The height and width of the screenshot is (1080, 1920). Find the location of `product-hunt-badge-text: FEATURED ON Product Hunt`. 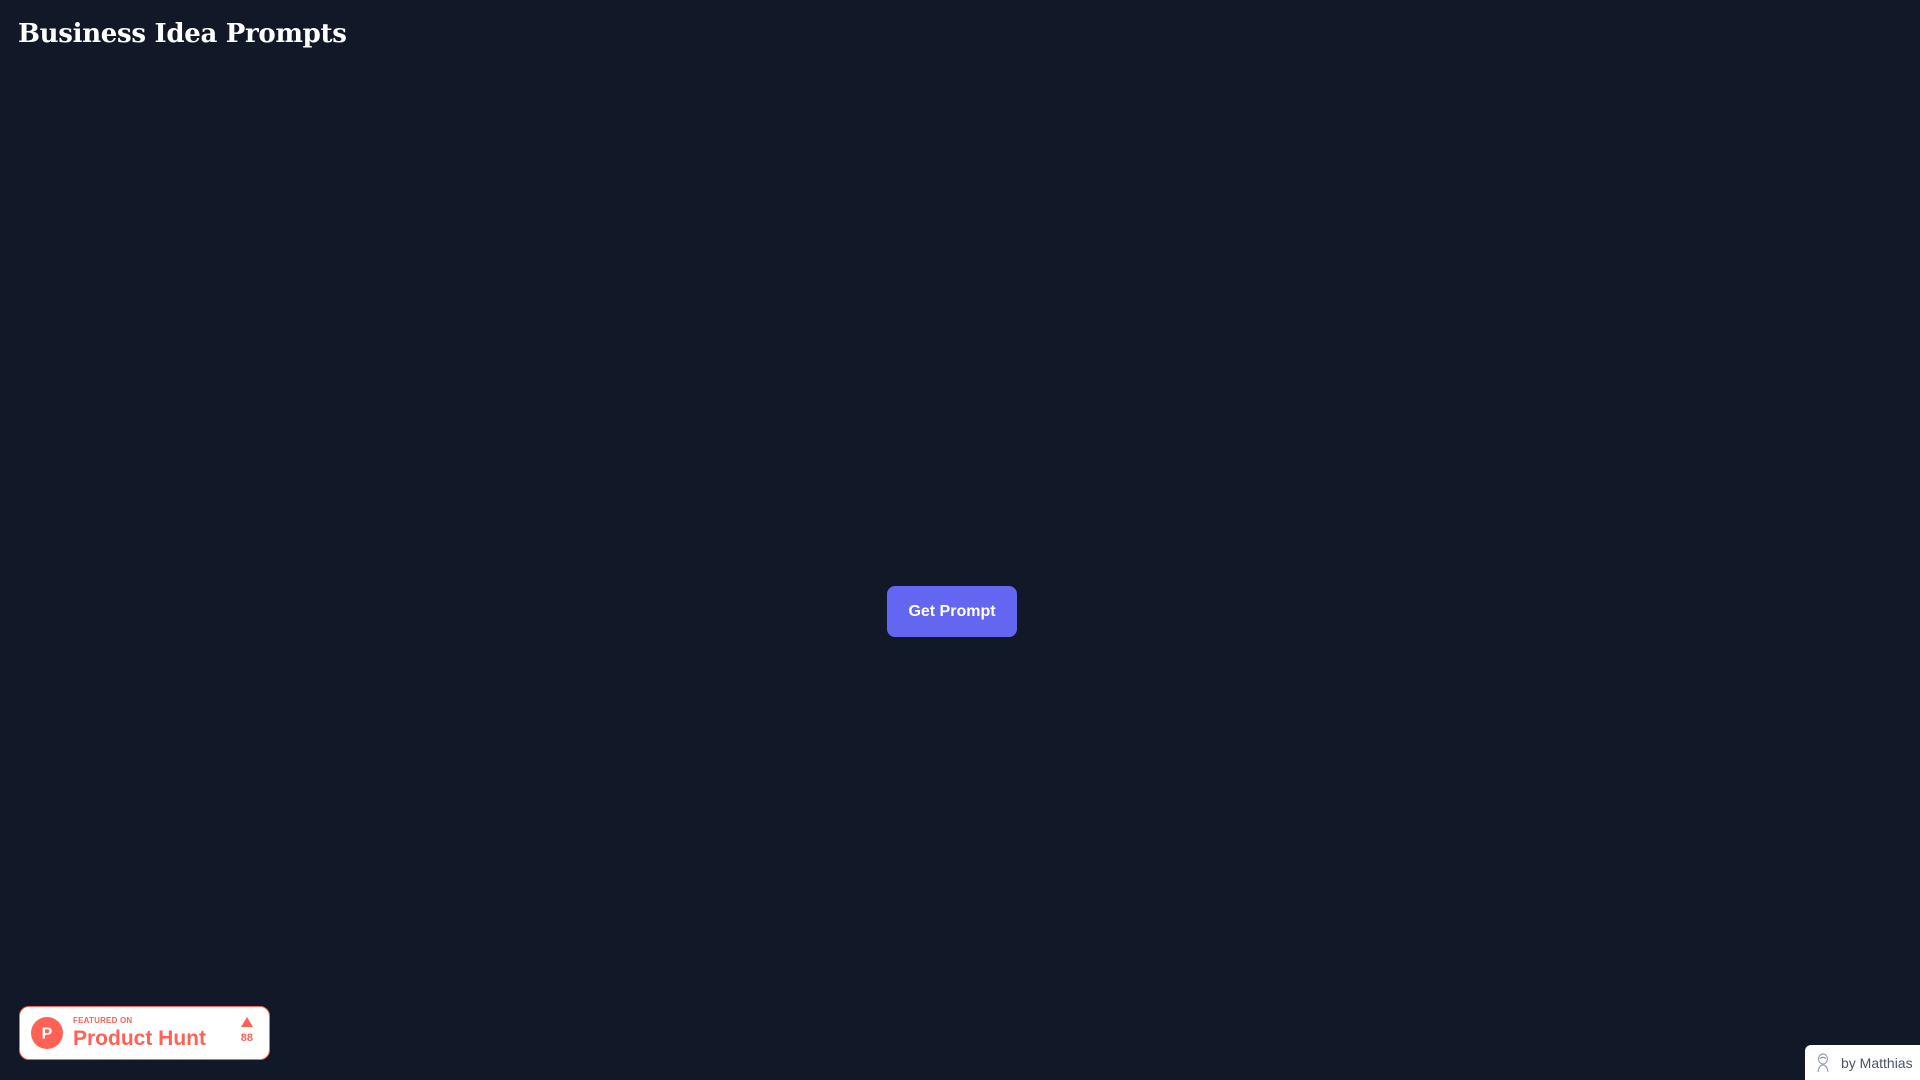

product-hunt-badge-text: FEATURED ON Product Hunt is located at coordinates (139, 1033).